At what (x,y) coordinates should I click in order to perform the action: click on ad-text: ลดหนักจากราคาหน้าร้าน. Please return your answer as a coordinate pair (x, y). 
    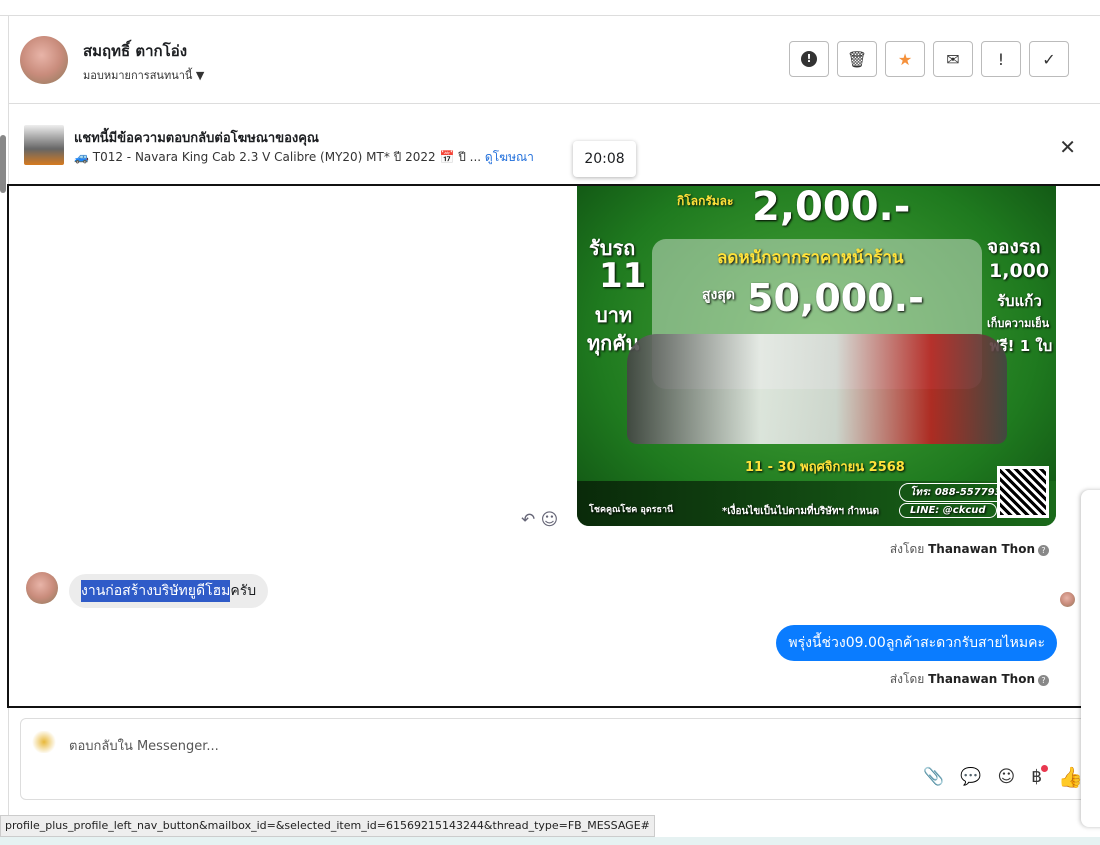
    Looking at the image, I should click on (810, 258).